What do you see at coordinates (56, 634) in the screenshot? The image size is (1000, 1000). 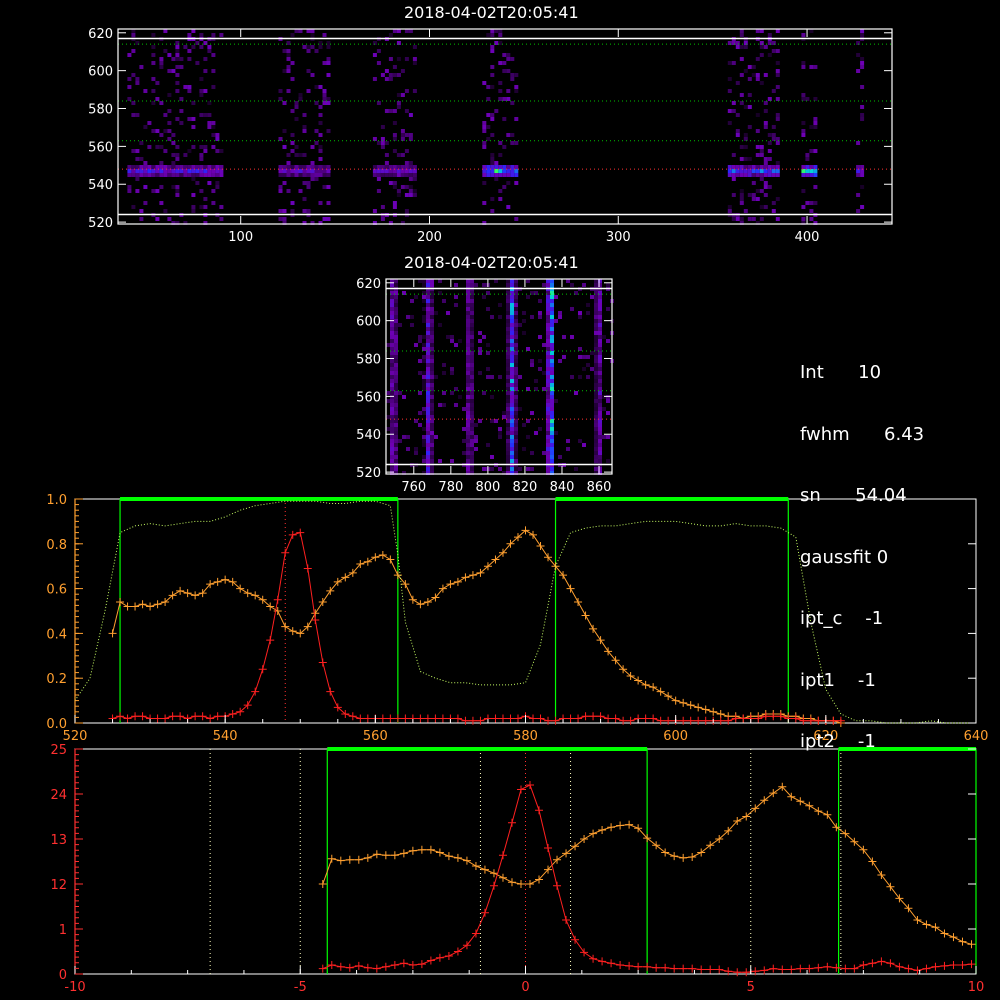 I see `y-tick-label: 0.4` at bounding box center [56, 634].